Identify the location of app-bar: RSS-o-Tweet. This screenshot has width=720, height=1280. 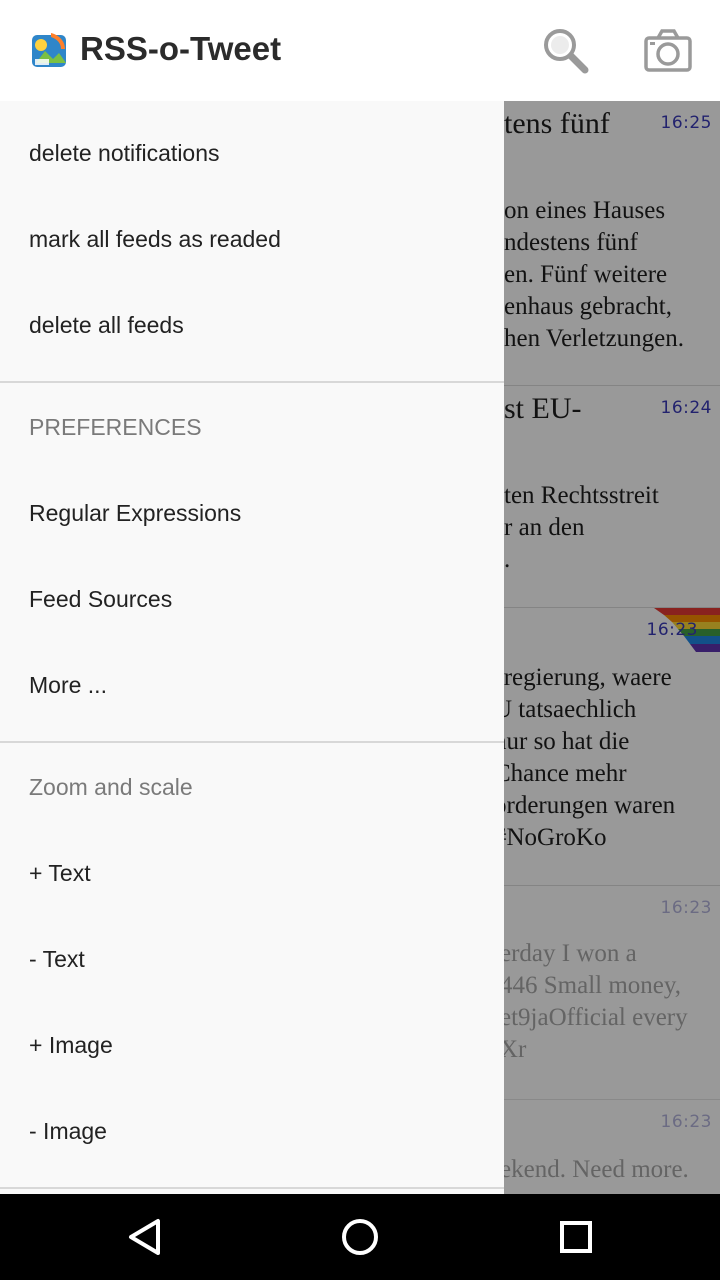
(360, 50).